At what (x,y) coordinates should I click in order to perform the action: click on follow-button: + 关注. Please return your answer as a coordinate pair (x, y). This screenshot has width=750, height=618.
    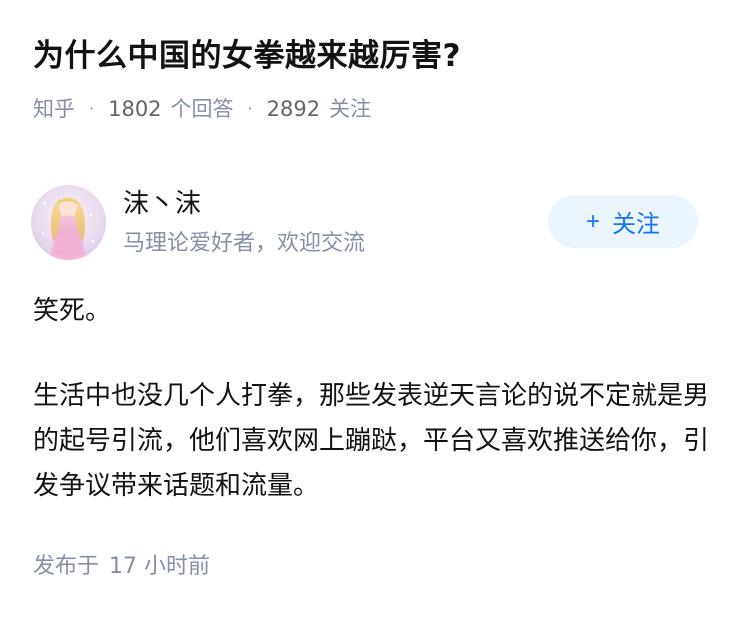
    Looking at the image, I should click on (623, 221).